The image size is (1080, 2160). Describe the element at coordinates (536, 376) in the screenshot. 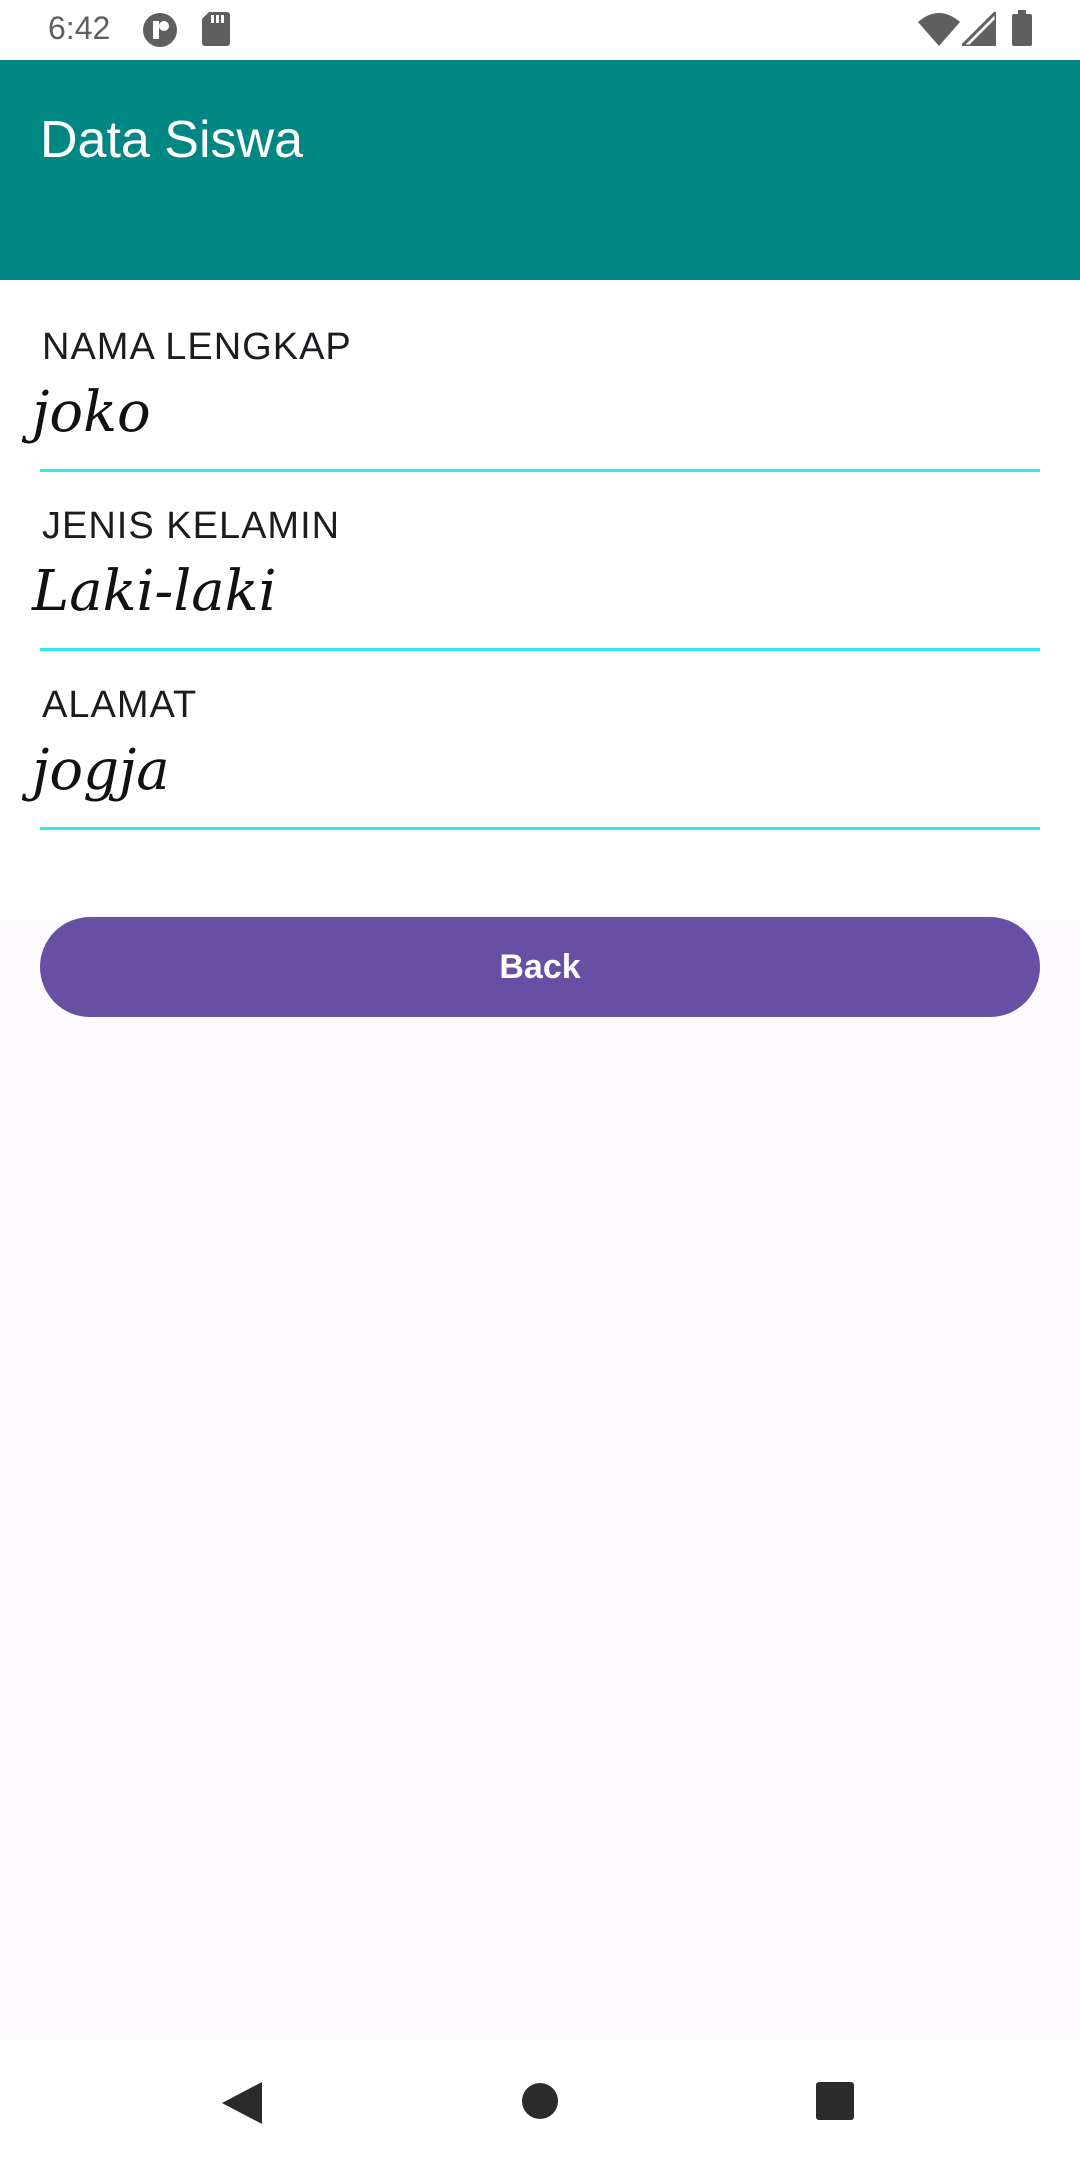

I see `field-nama-lengkap: NAMA LENGKAP joko` at that location.